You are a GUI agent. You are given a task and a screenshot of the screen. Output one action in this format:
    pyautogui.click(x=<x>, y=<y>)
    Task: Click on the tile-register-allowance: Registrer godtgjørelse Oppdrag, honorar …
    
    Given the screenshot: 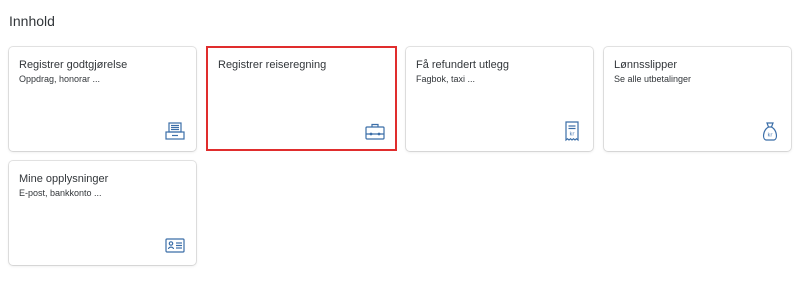 What is the action you would take?
    pyautogui.click(x=102, y=99)
    